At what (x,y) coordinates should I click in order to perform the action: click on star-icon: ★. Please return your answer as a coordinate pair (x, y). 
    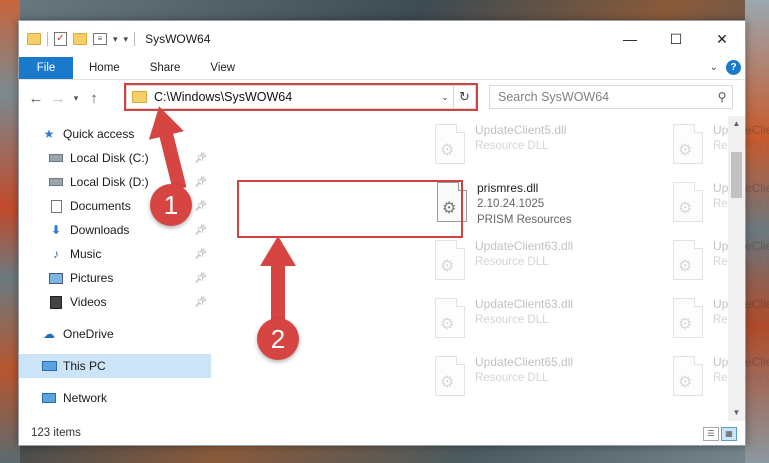
    Looking at the image, I should click on (49, 134).